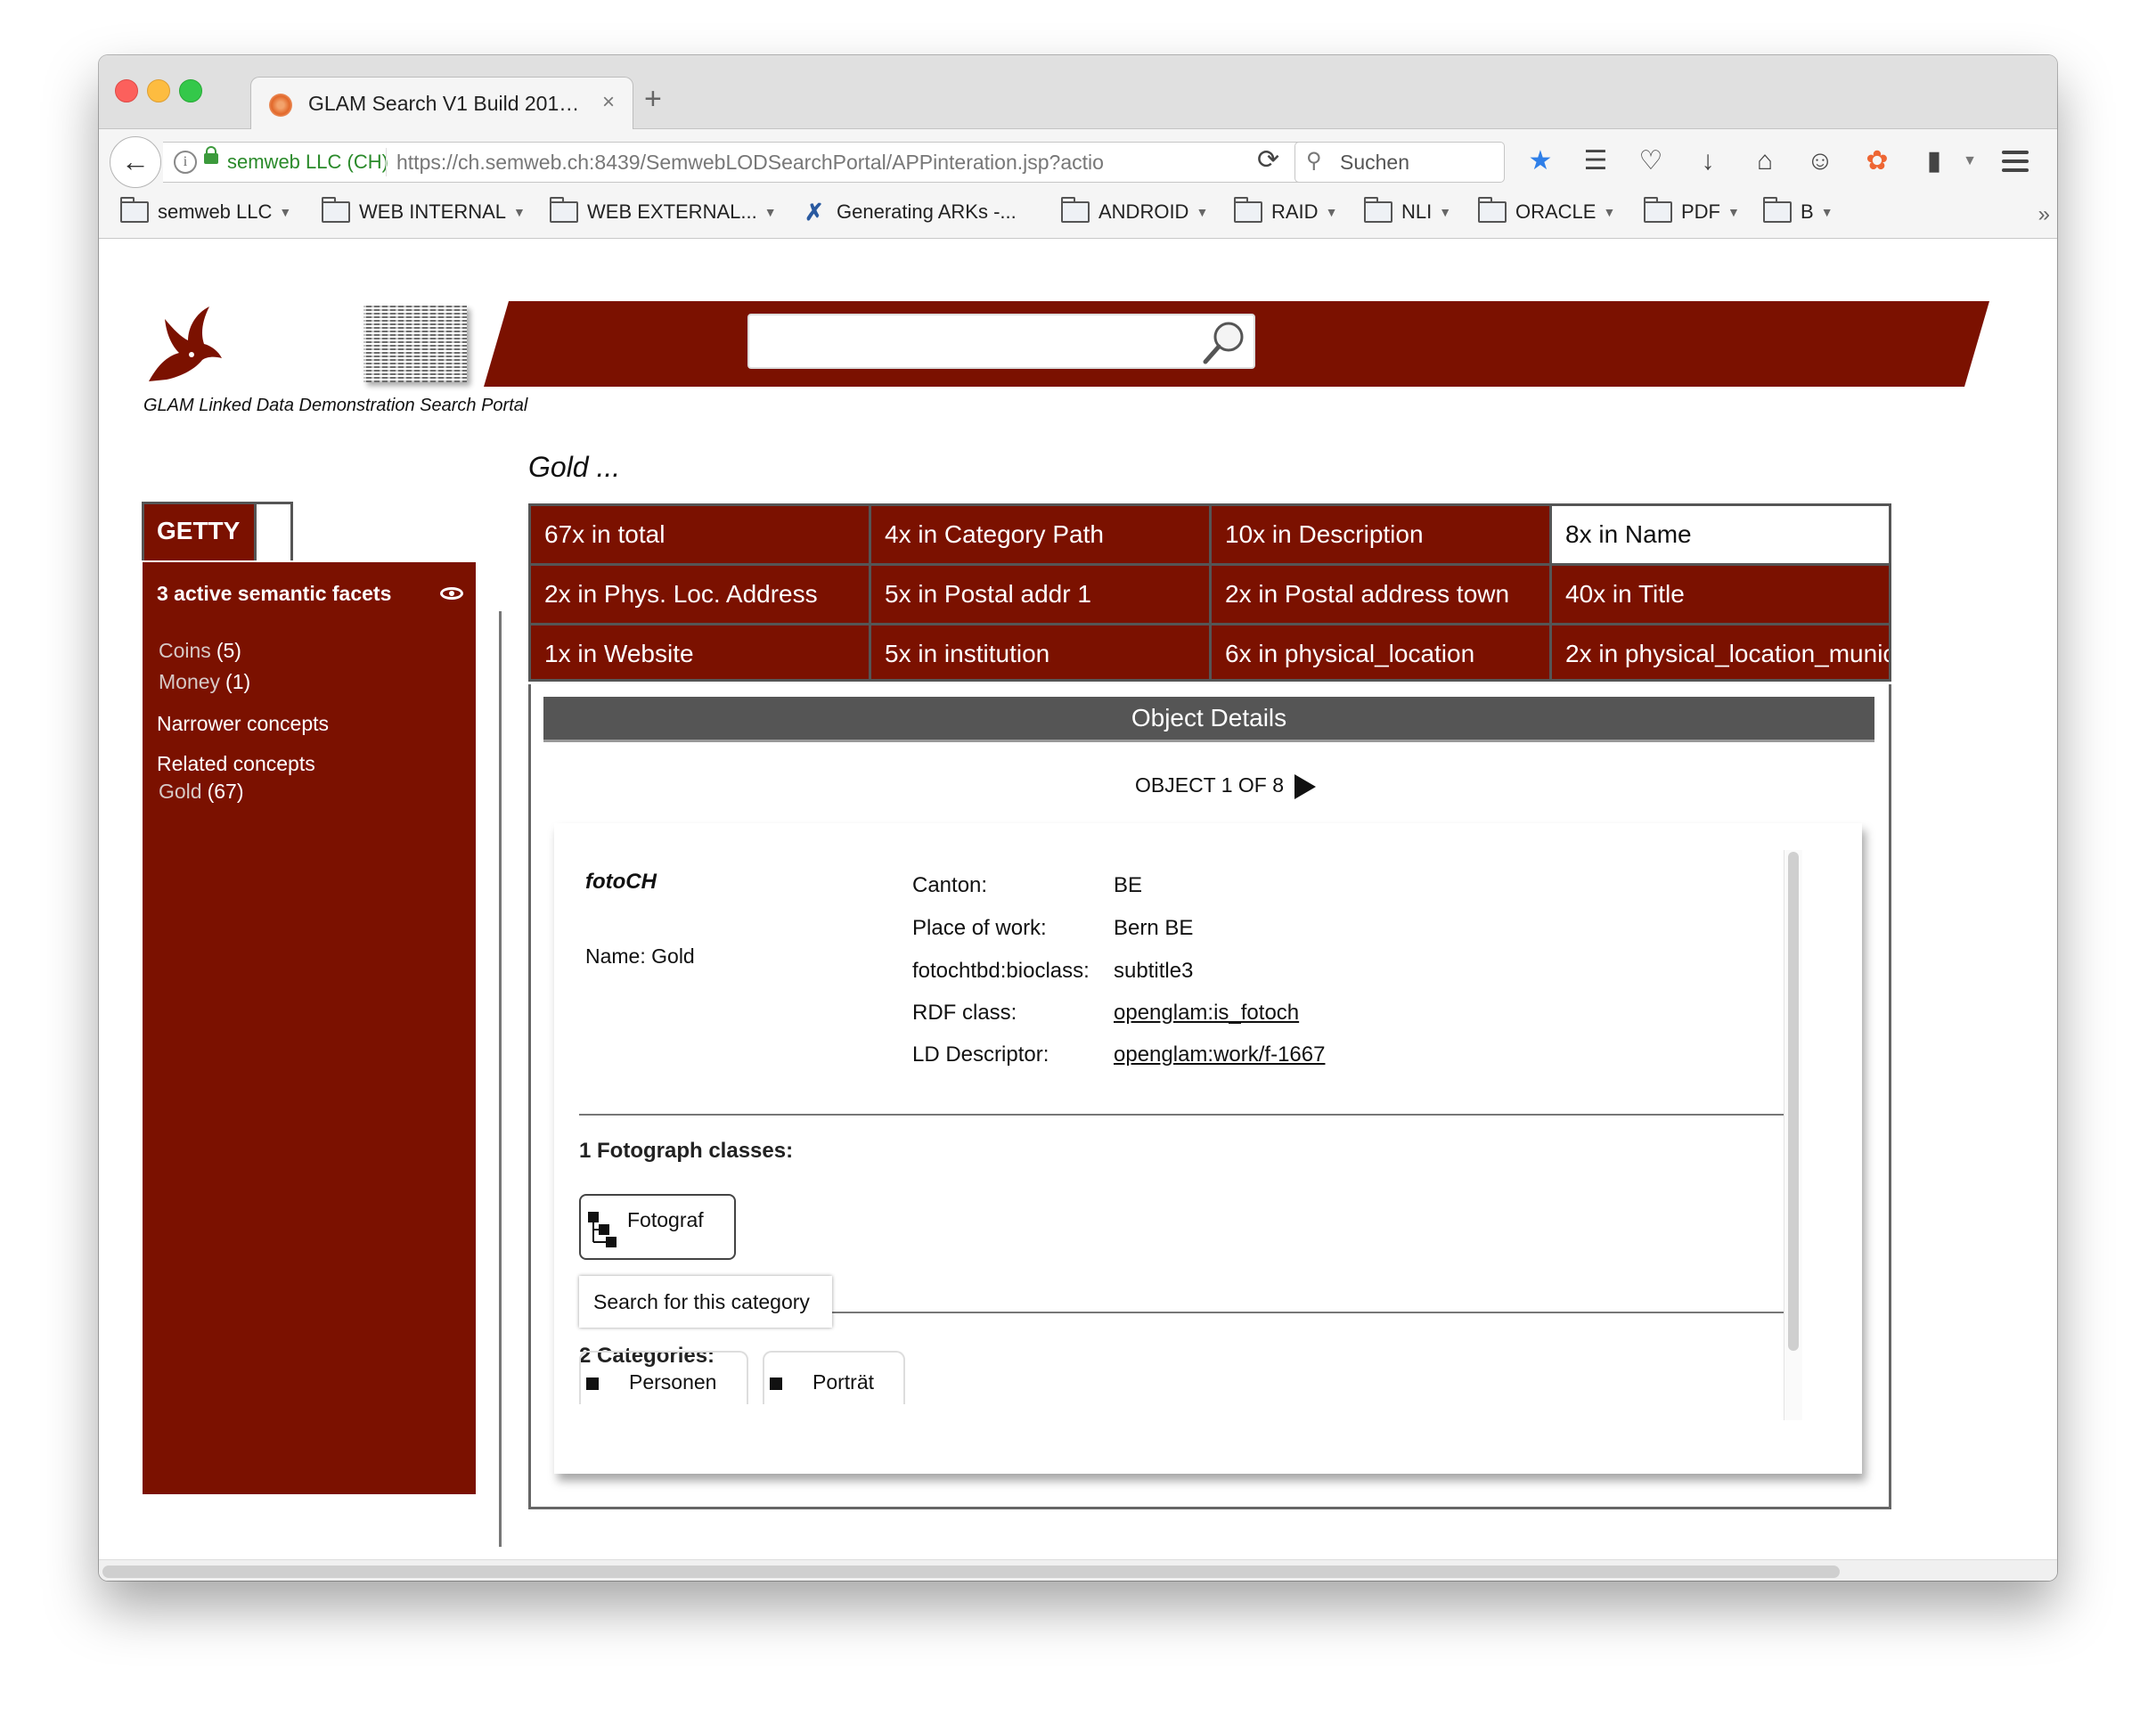 Image resolution: width=2156 pixels, height=1725 pixels. What do you see at coordinates (243, 723) in the screenshot?
I see `narrower-concepts-label: Narrower concepts` at bounding box center [243, 723].